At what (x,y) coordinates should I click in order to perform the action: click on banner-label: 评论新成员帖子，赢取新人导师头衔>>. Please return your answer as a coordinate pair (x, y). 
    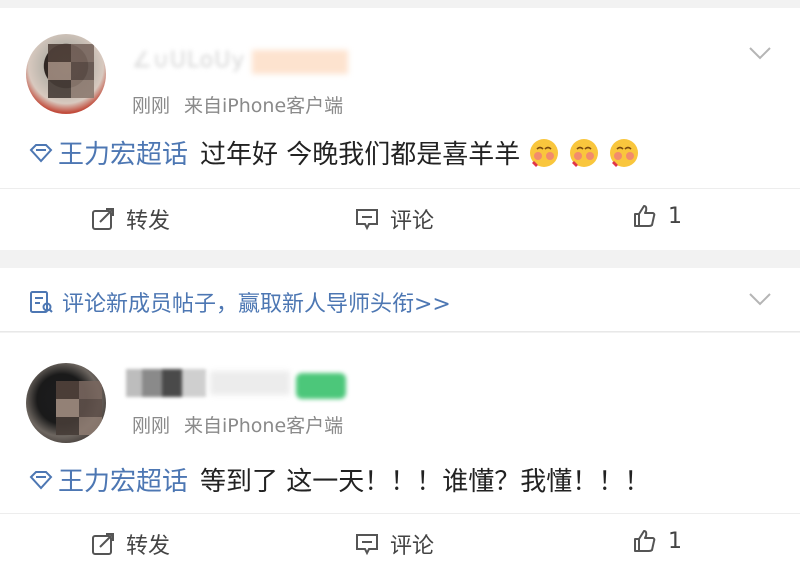
    Looking at the image, I should click on (256, 304).